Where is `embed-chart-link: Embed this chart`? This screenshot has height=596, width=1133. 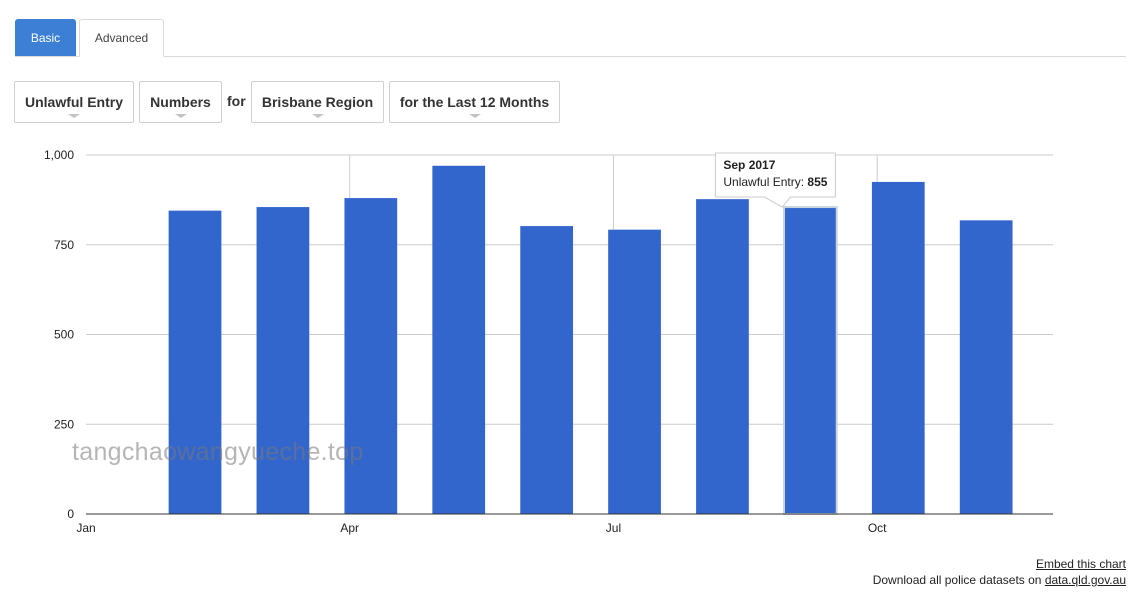
embed-chart-link: Embed this chart is located at coordinates (1081, 564).